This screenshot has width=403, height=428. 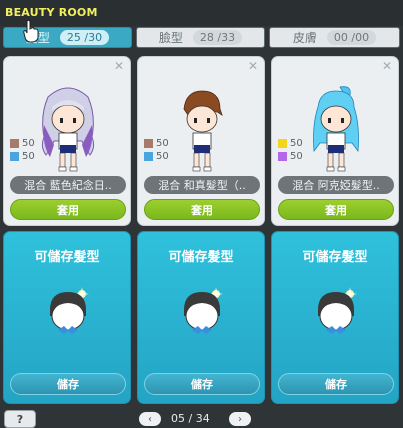 What do you see at coordinates (202, 185) in the screenshot?
I see `hair-name: 混合 和真髮型（..` at bounding box center [202, 185].